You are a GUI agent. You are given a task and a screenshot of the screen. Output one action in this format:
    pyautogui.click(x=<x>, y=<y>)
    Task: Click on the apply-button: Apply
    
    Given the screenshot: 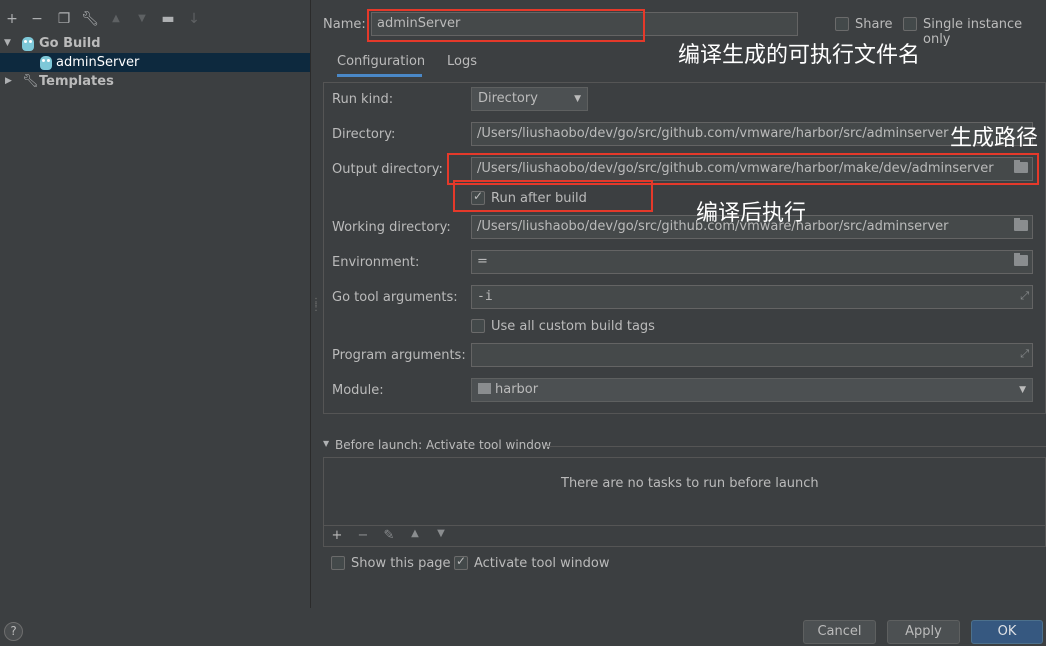 What is the action you would take?
    pyautogui.click(x=923, y=632)
    